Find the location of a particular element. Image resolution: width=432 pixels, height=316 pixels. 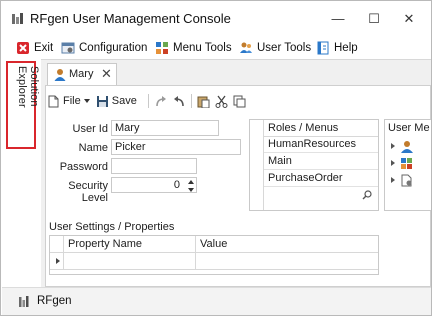

menu-configuration: Configuration is located at coordinates (104, 48).